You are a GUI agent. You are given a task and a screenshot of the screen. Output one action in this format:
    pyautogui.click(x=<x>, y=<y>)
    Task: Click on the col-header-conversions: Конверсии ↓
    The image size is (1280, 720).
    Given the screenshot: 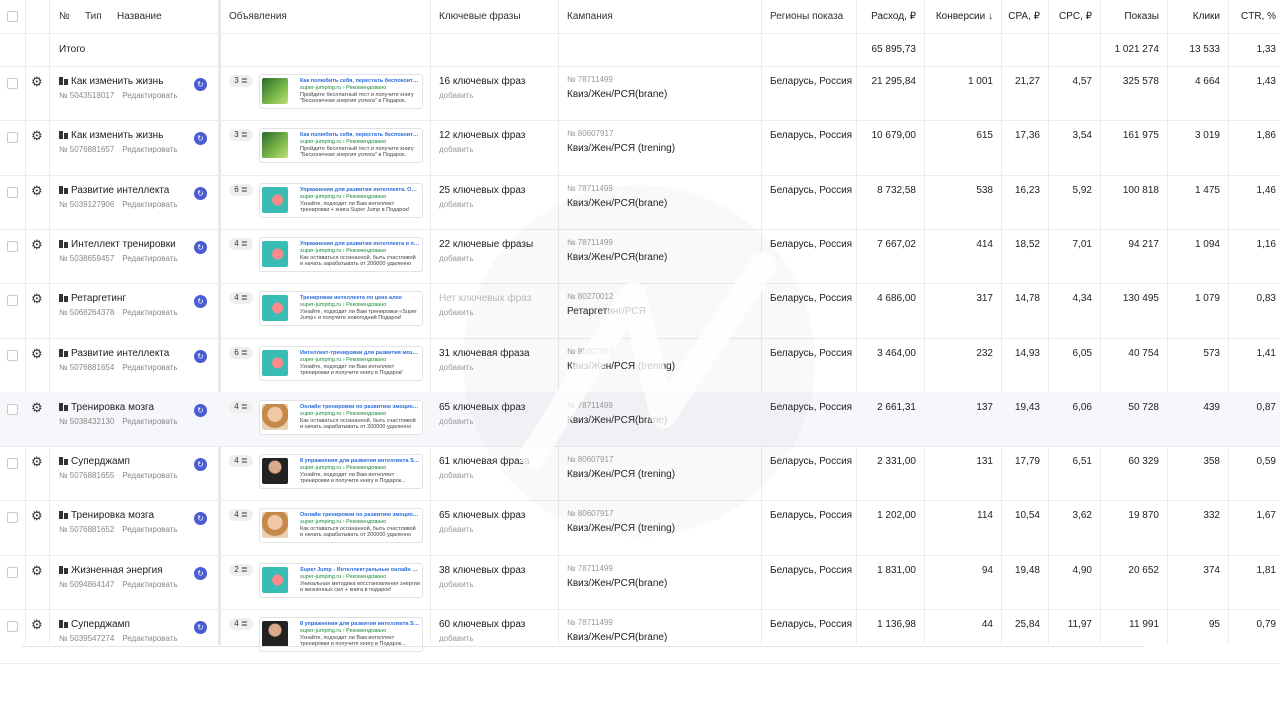 What is the action you would take?
    pyautogui.click(x=962, y=16)
    